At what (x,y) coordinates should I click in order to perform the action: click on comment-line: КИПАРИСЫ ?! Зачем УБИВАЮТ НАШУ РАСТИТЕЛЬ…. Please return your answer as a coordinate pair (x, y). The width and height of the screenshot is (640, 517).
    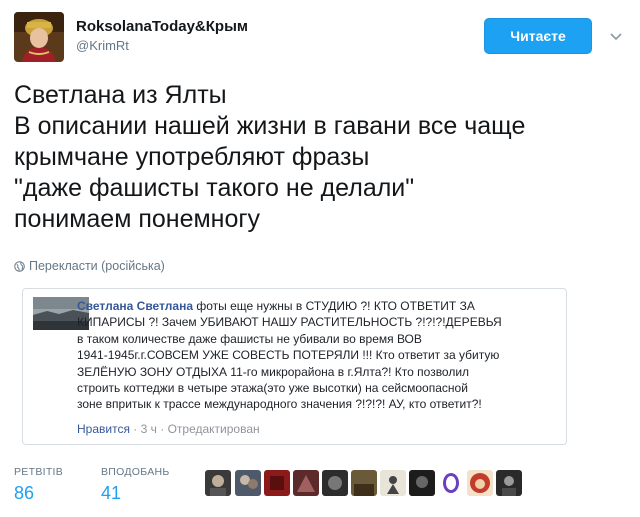
    Looking at the image, I should click on (289, 322).